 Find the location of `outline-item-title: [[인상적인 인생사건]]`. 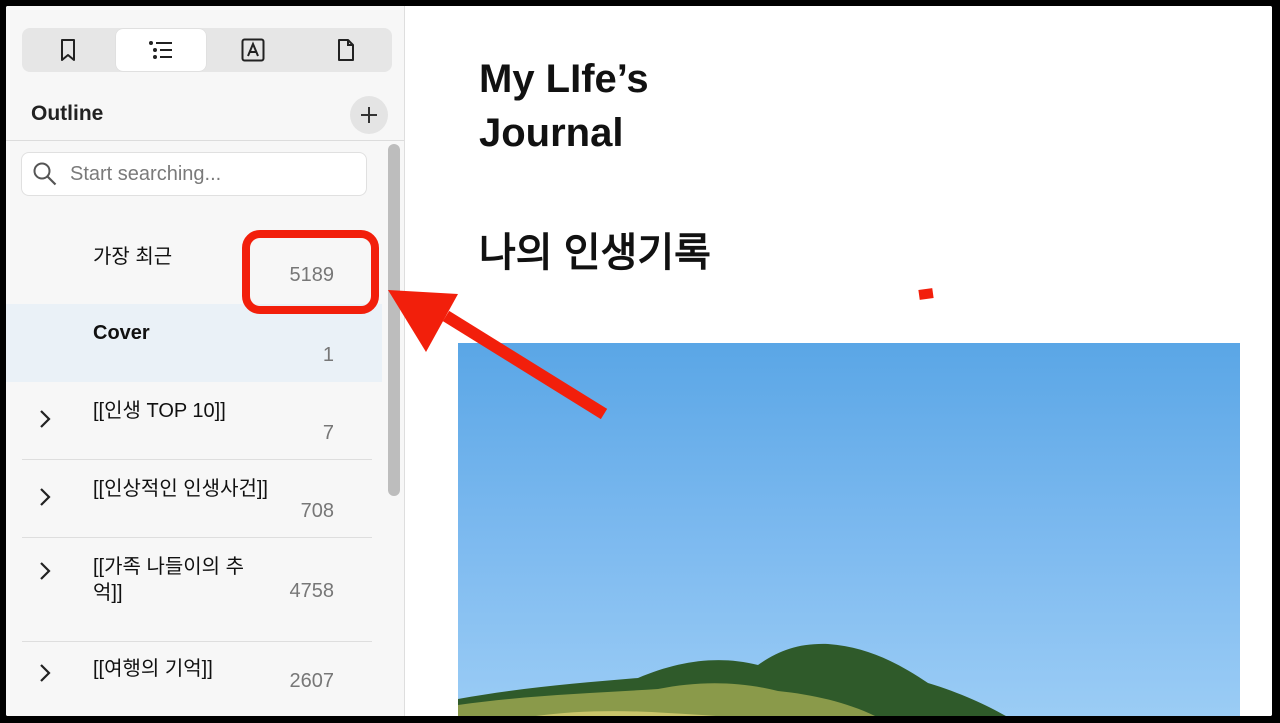

outline-item-title: [[인상적인 인생사건]] is located at coordinates (180, 489).